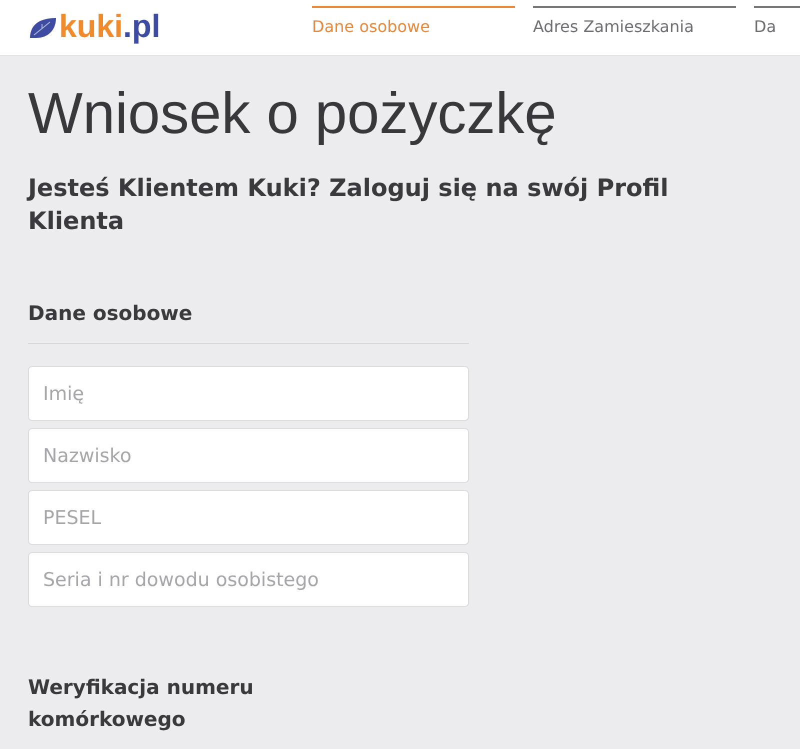 Image resolution: width=800 pixels, height=749 pixels. Describe the element at coordinates (293, 114) in the screenshot. I see `page-title: Wniosek o pożyczkę` at that location.